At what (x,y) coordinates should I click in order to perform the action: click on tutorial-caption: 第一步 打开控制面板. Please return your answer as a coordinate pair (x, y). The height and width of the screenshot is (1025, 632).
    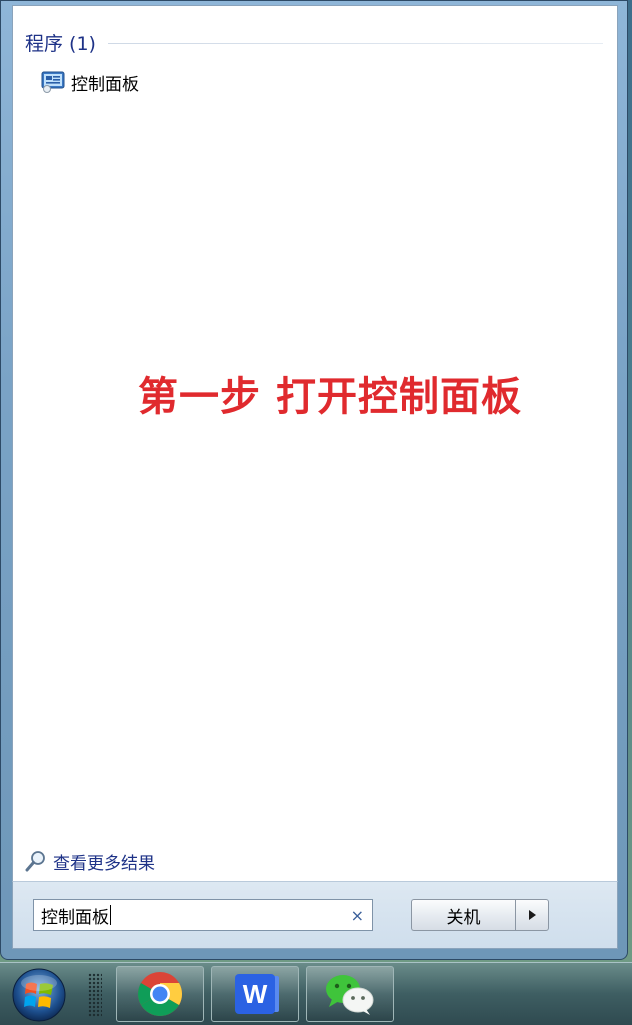
    Looking at the image, I should click on (330, 397).